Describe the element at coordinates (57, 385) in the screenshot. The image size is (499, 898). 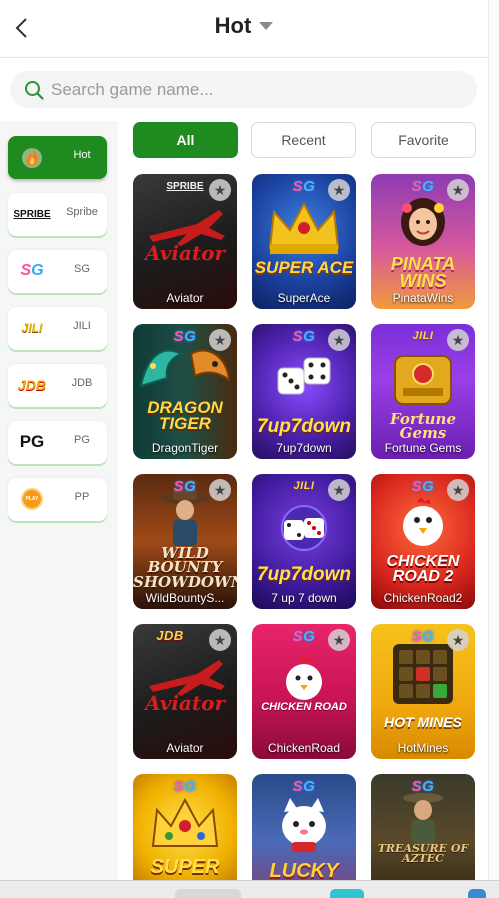
I see `sidebar-item-jdb: JDB JDB` at that location.